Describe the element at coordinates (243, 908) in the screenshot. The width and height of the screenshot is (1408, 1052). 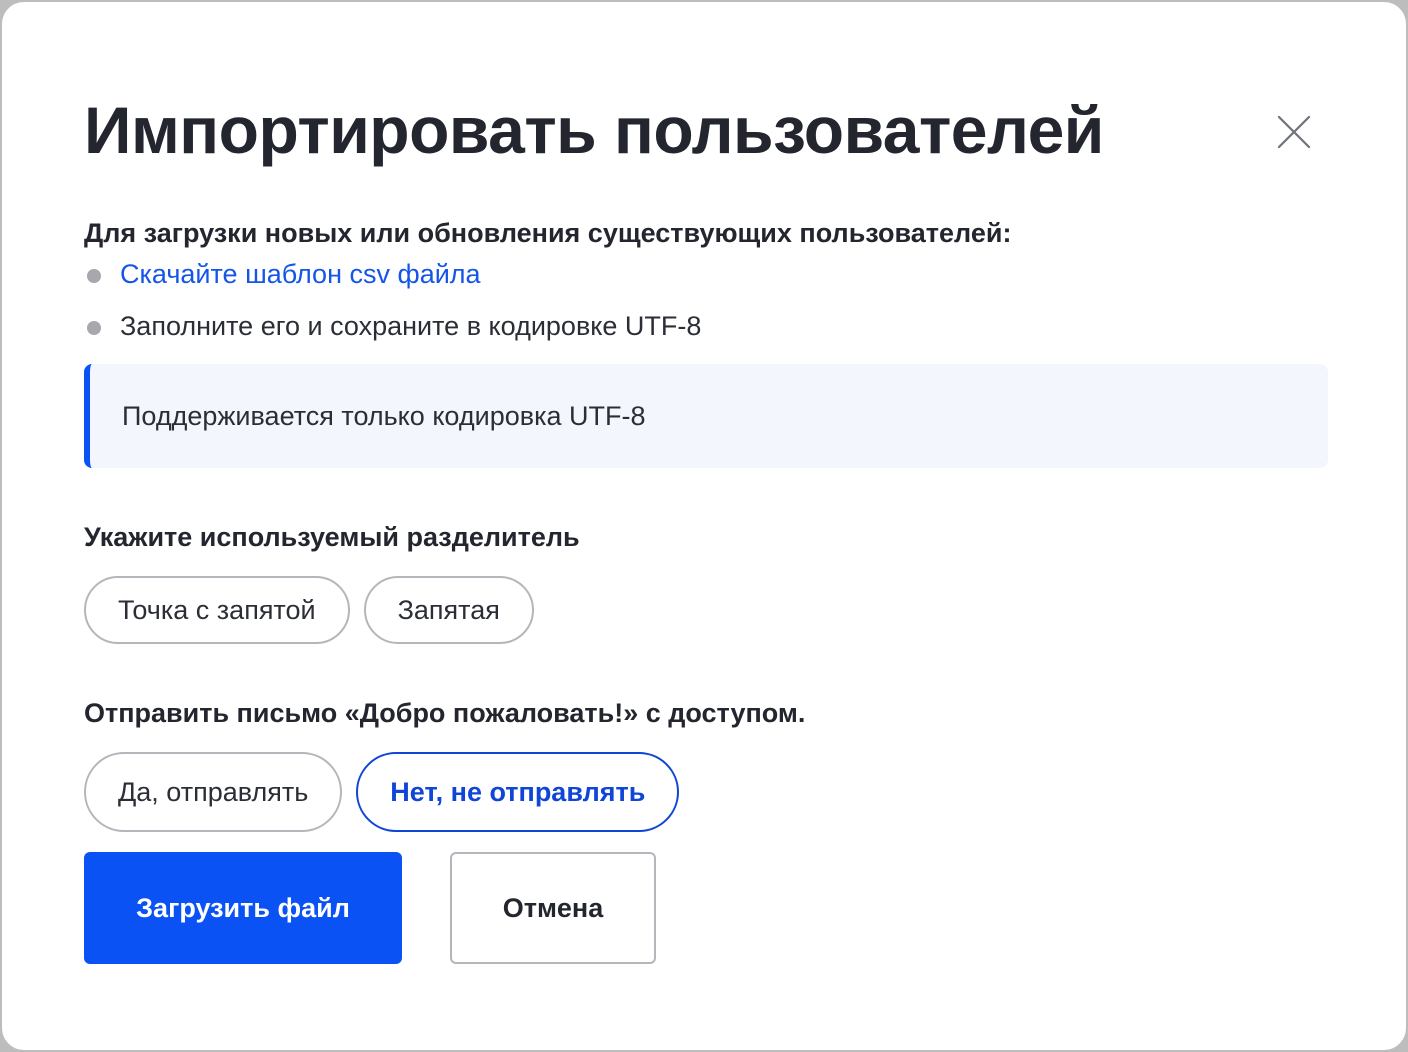
I see `upload-file-button: Загрузить файл` at that location.